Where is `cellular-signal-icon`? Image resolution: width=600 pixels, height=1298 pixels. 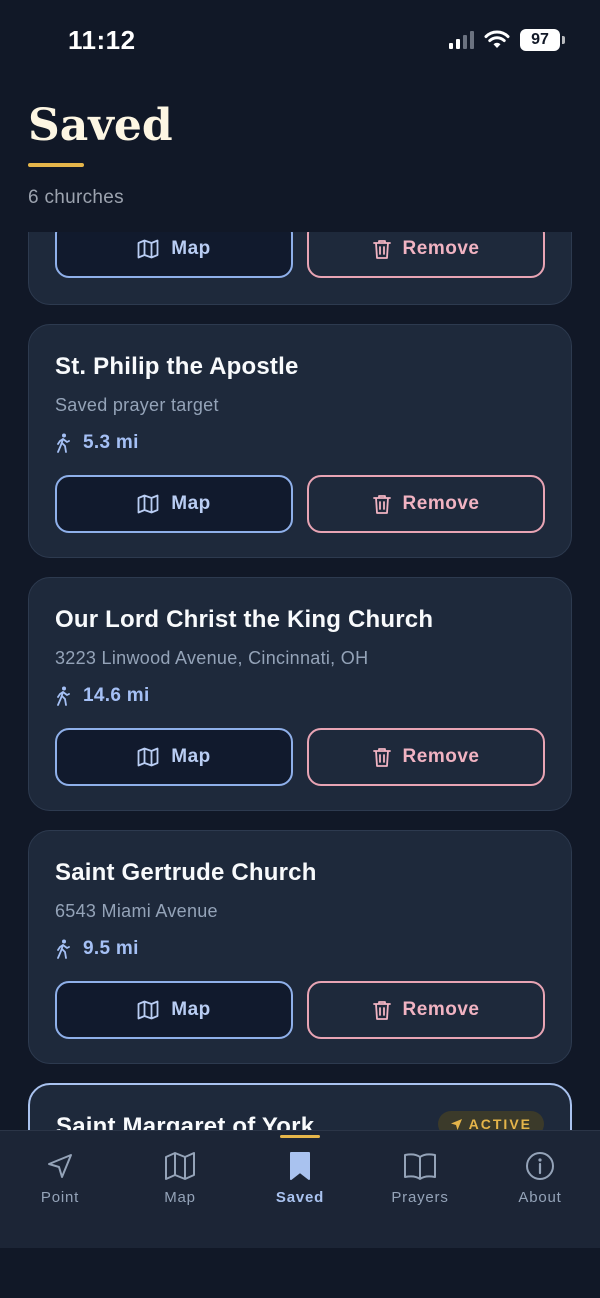
cellular-signal-icon is located at coordinates (461, 40).